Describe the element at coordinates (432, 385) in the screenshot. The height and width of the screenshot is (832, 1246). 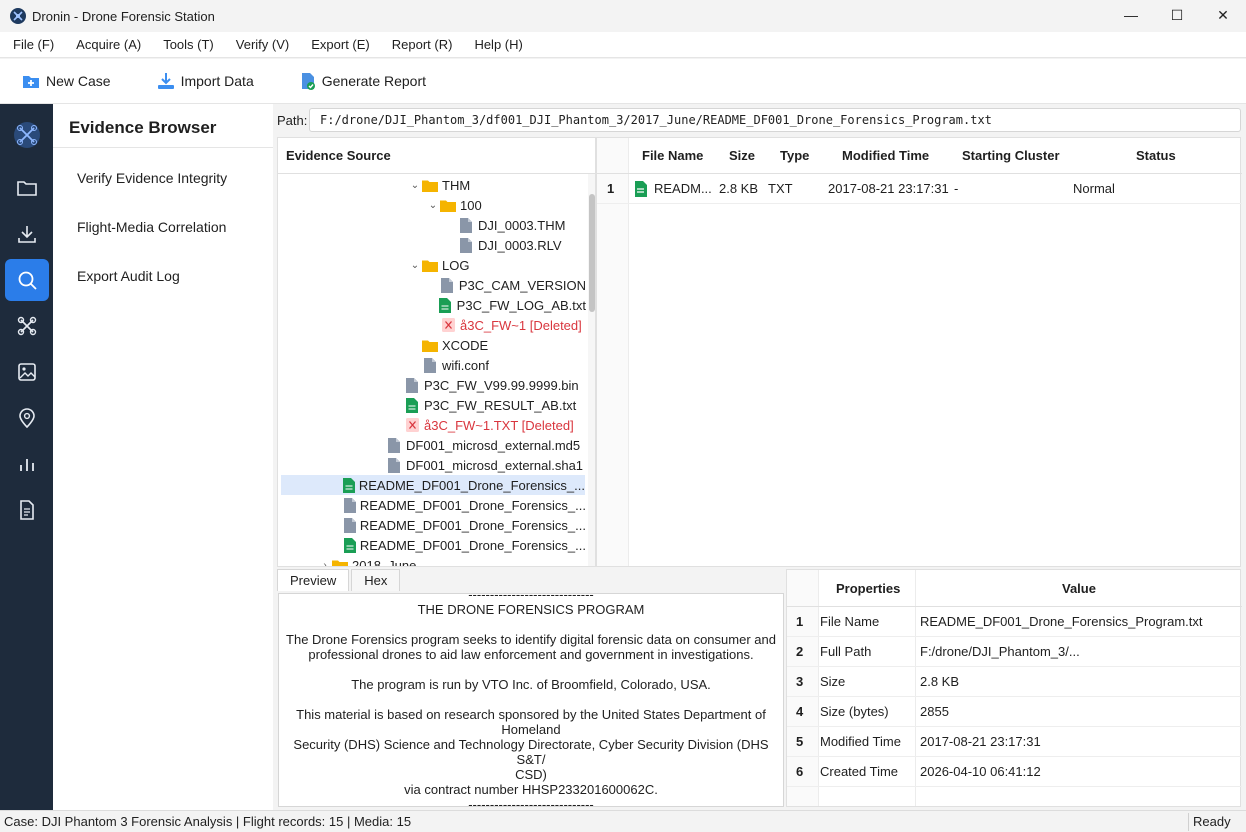
I see `tree-file: P3C_FW_V99.99.9999.bin` at that location.